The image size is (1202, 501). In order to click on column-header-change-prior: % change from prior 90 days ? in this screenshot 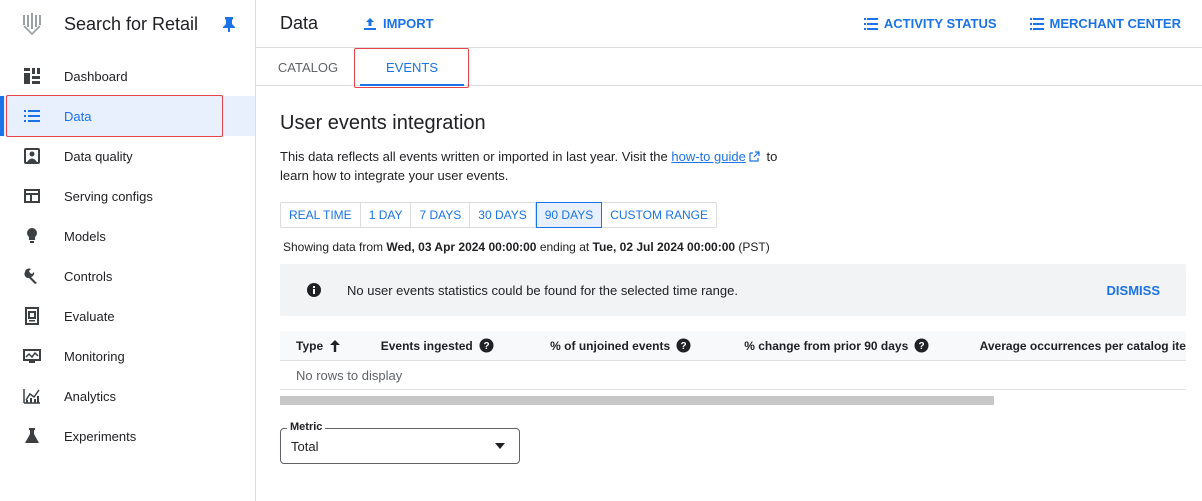, I will do `click(861, 345)`.